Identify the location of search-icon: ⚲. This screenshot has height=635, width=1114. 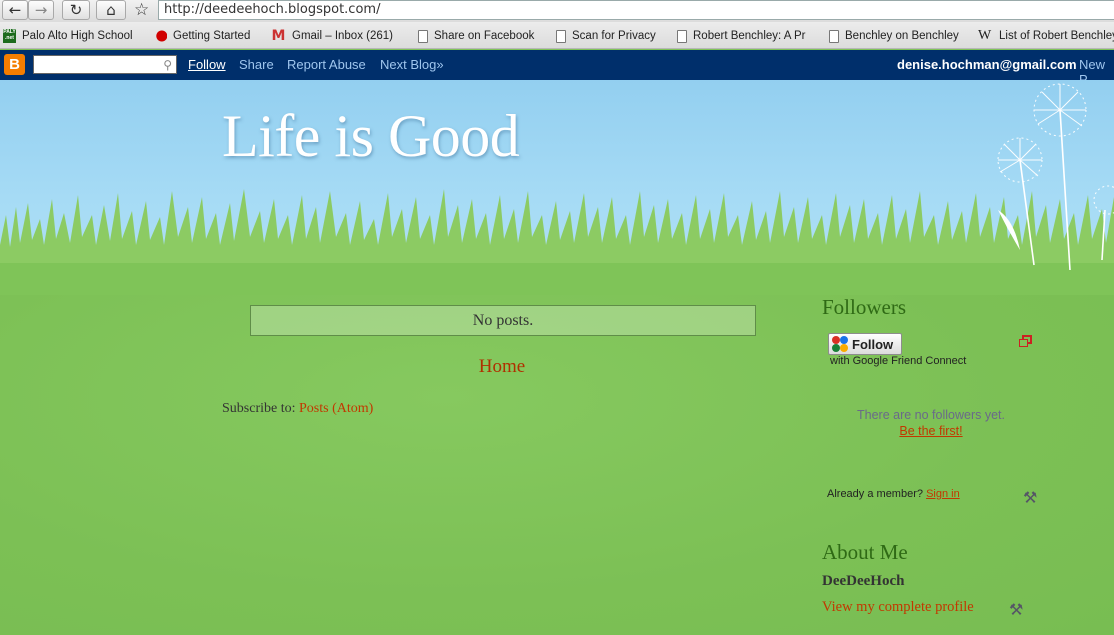
(167, 65).